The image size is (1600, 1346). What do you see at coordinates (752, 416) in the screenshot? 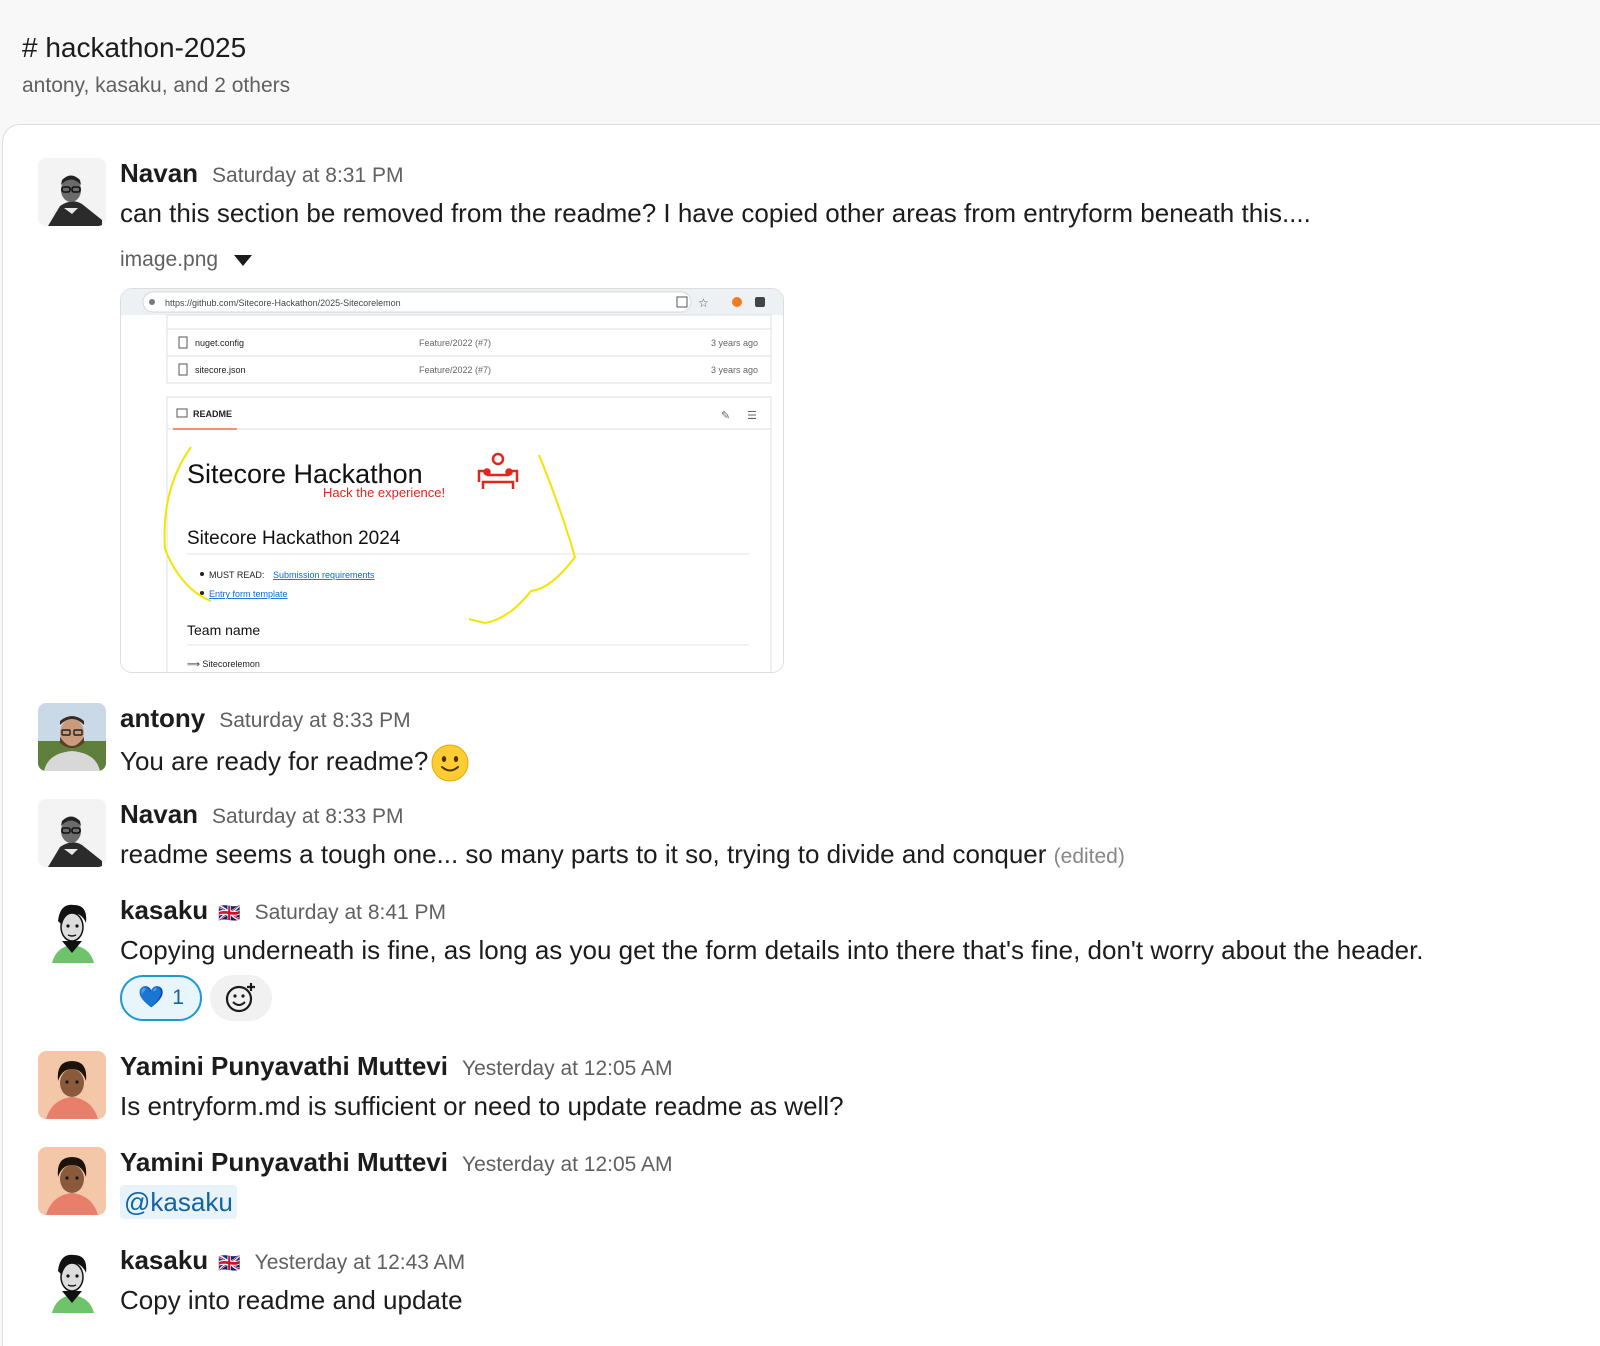
I see `list-icon: ☰` at bounding box center [752, 416].